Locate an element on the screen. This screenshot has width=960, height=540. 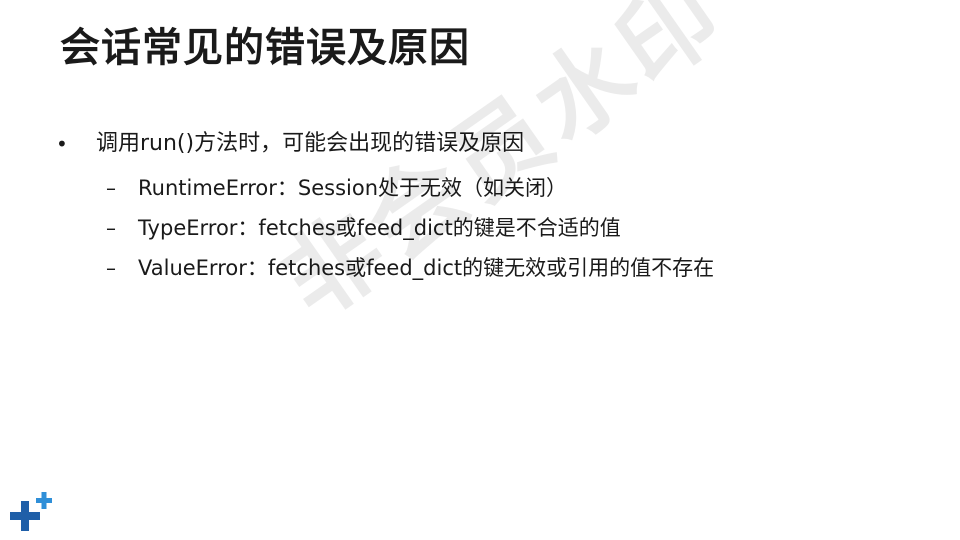
bullet-item: • 调用run()方法时，可能会出现的错误及原因 is located at coordinates (466, 144).